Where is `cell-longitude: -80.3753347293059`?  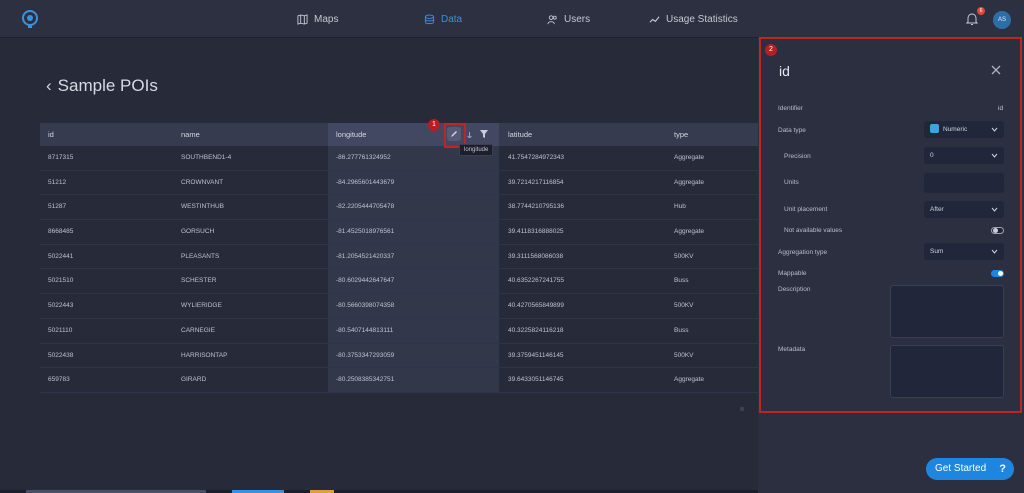
cell-longitude: -80.3753347293059 is located at coordinates (365, 355).